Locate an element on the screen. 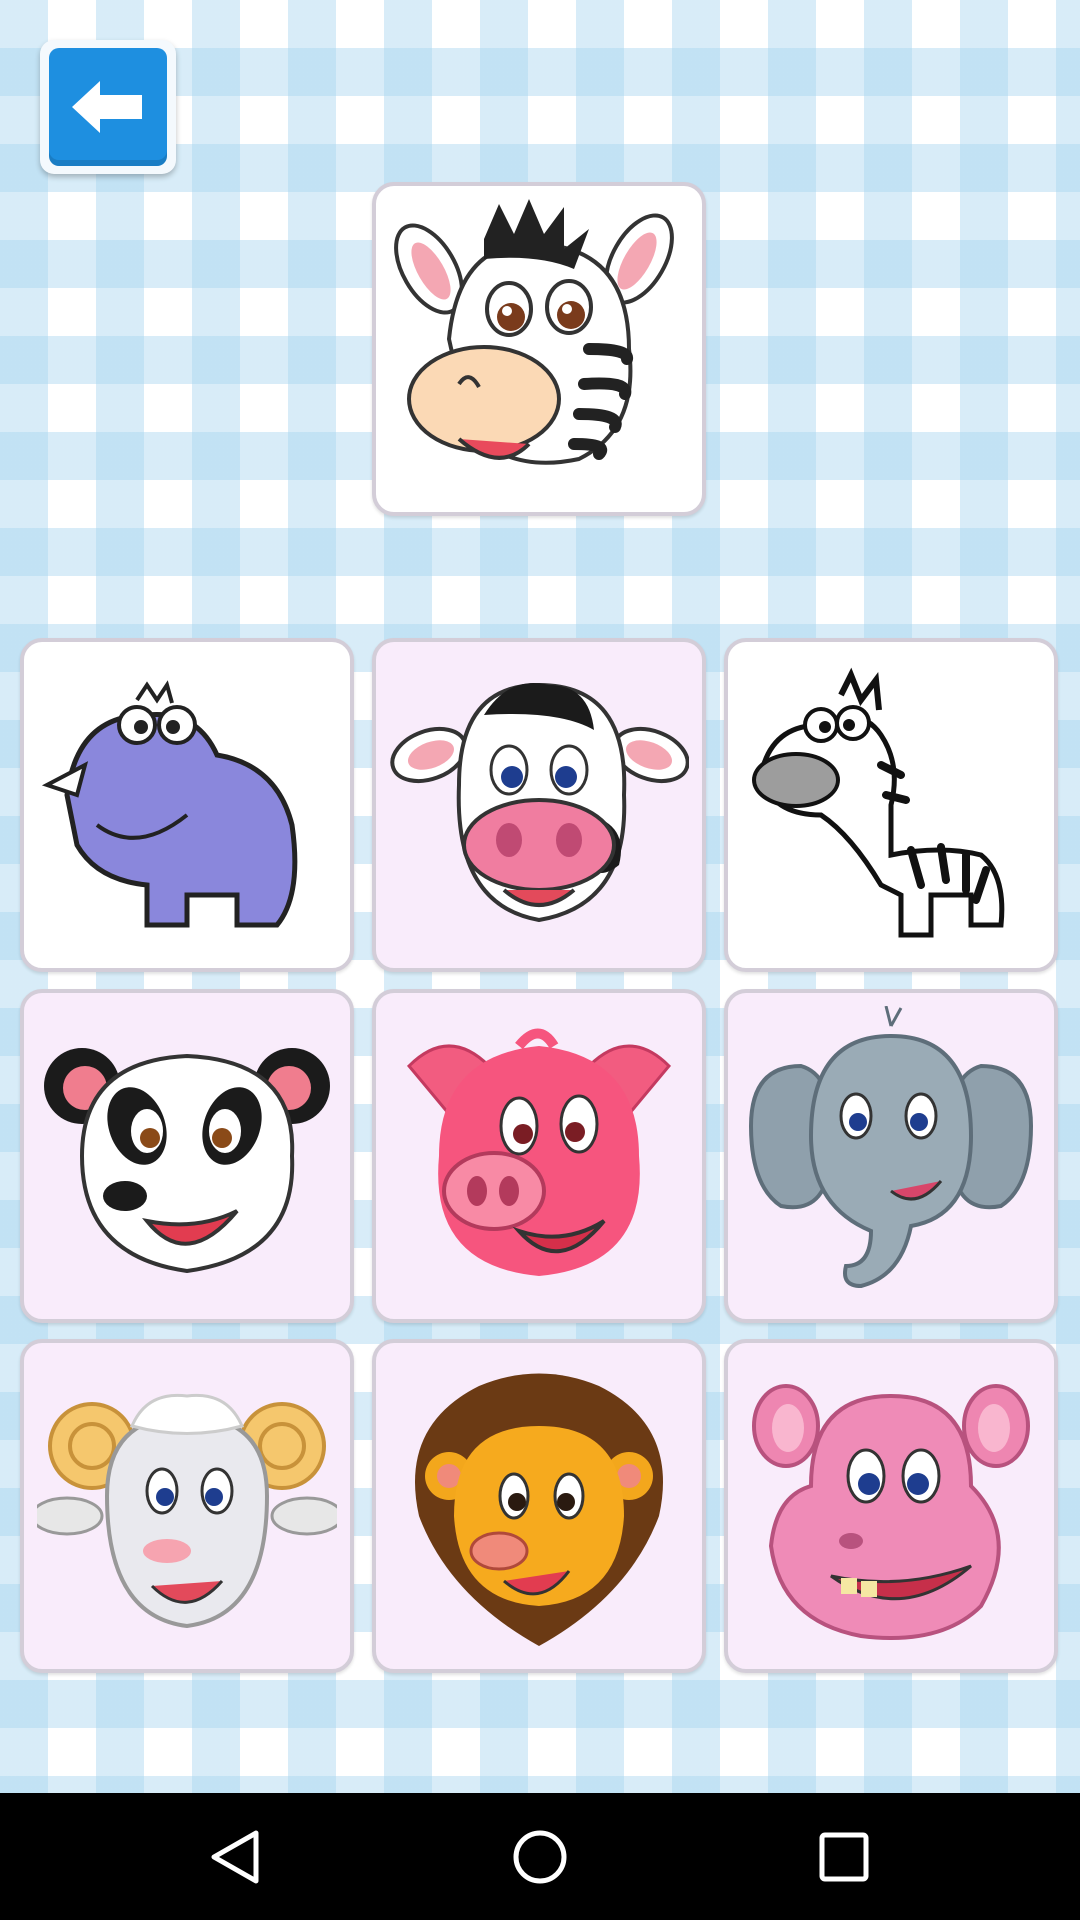  target-card is located at coordinates (539, 349).